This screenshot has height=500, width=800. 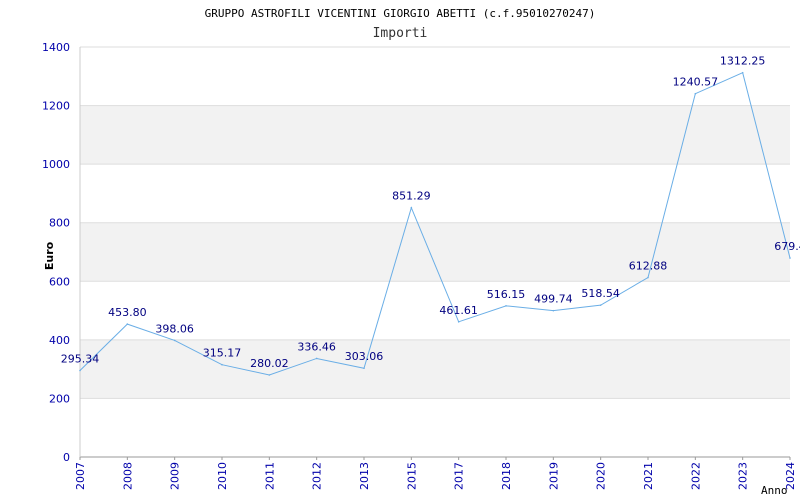 What do you see at coordinates (80, 476) in the screenshot?
I see `x-tick-label: 2007` at bounding box center [80, 476].